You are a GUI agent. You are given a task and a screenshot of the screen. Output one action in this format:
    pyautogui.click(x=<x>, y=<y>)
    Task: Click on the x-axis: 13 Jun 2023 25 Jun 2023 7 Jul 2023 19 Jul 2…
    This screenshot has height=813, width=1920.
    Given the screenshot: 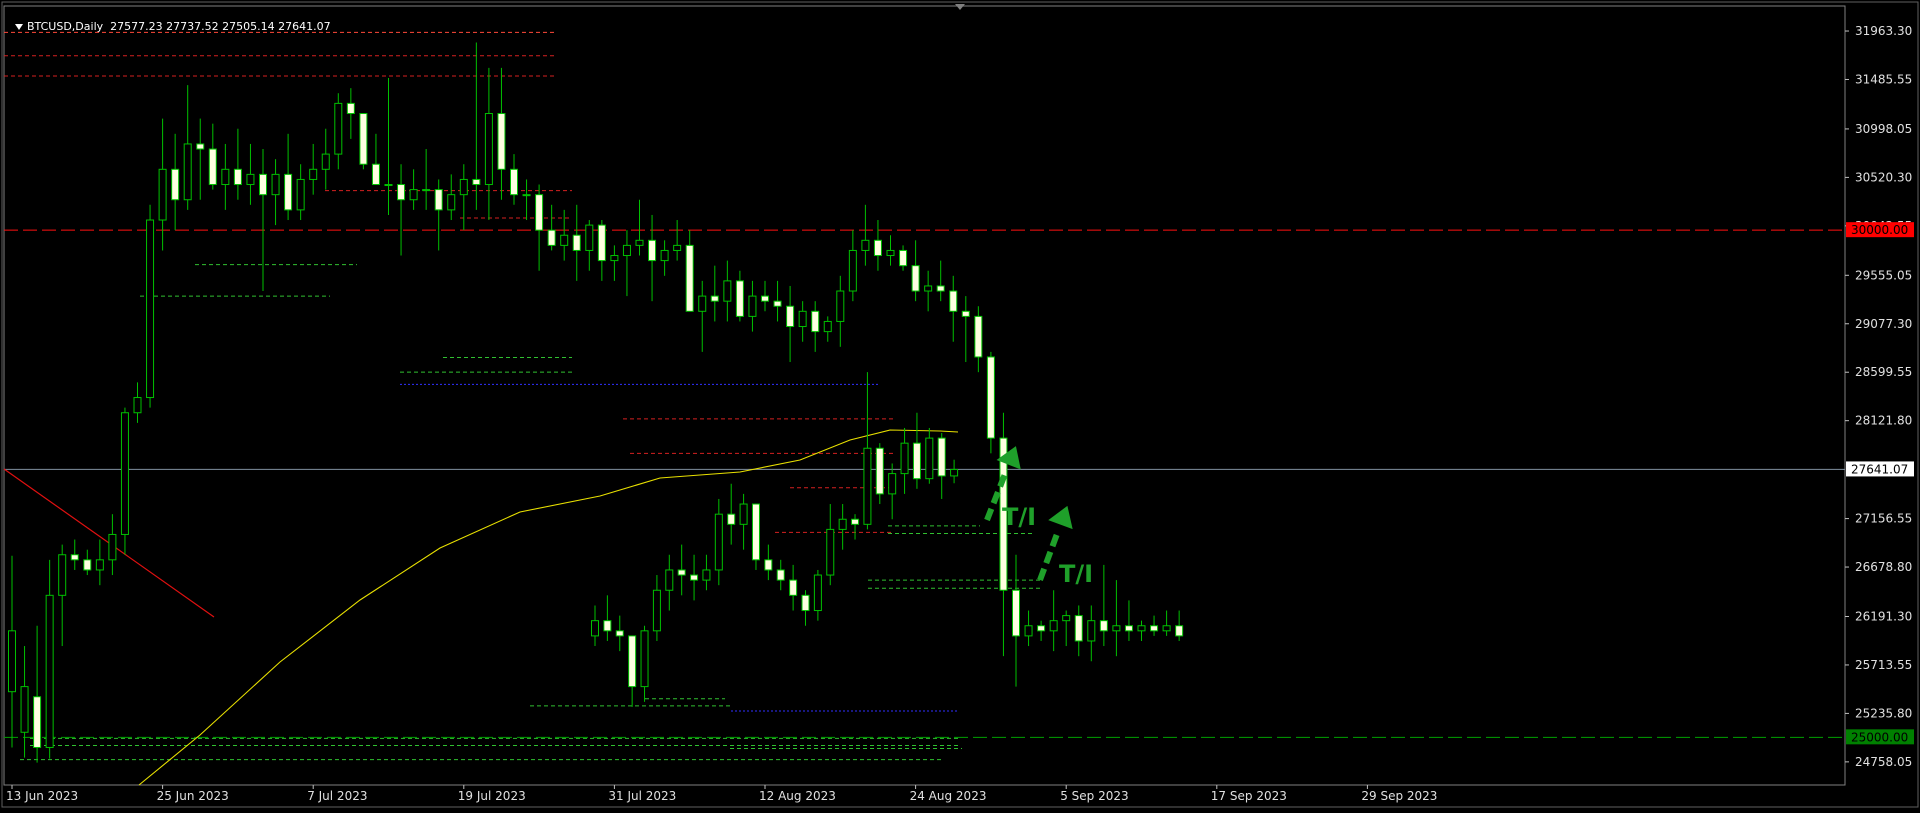 What is the action you would take?
    pyautogui.click(x=721, y=794)
    